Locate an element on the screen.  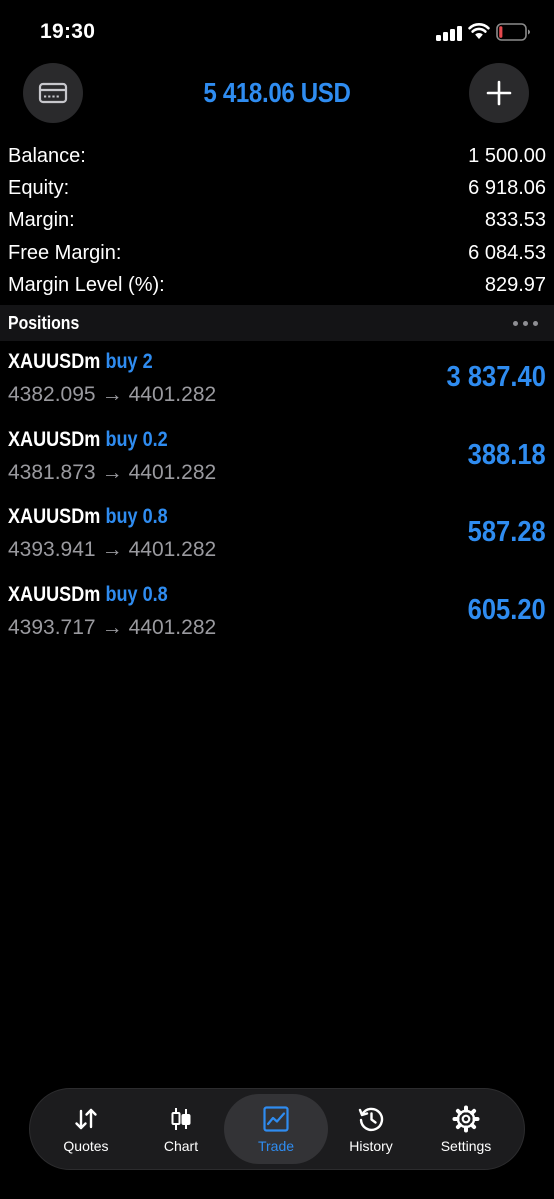
status-bar: 19:30 is located at coordinates (277, 33).